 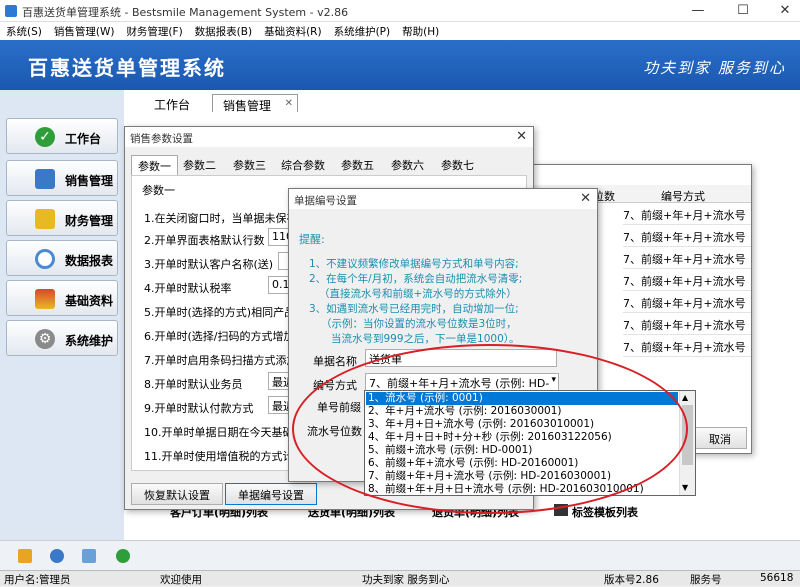 I want to click on clock-icon, so click(x=57, y=556).